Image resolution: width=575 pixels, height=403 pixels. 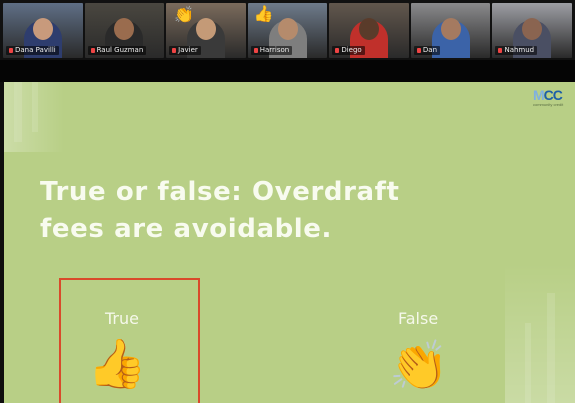 I want to click on participant-tile: Dan, so click(x=450, y=30).